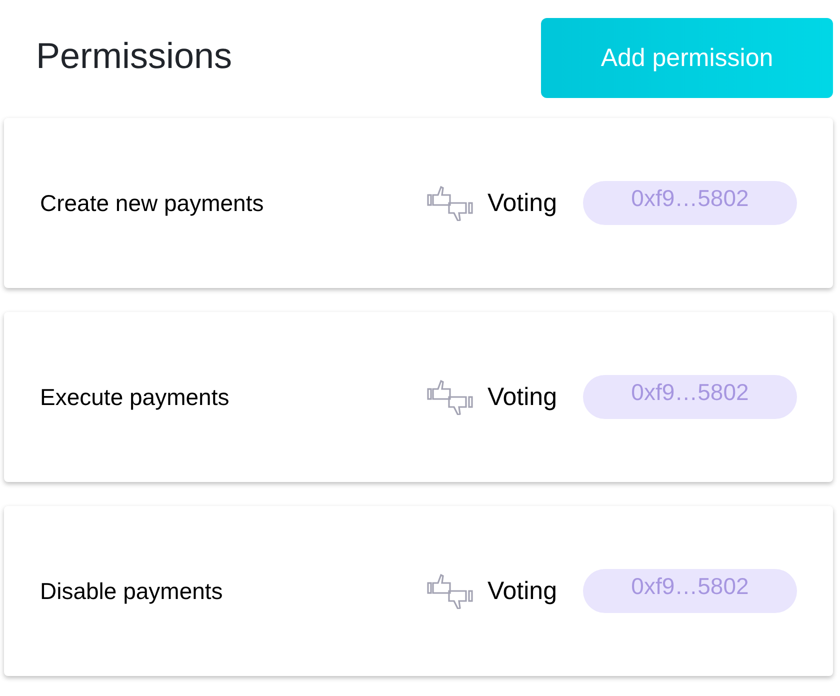 This screenshot has height=696, width=840. Describe the element at coordinates (152, 203) in the screenshot. I see `permission-action: Create new payments` at that location.